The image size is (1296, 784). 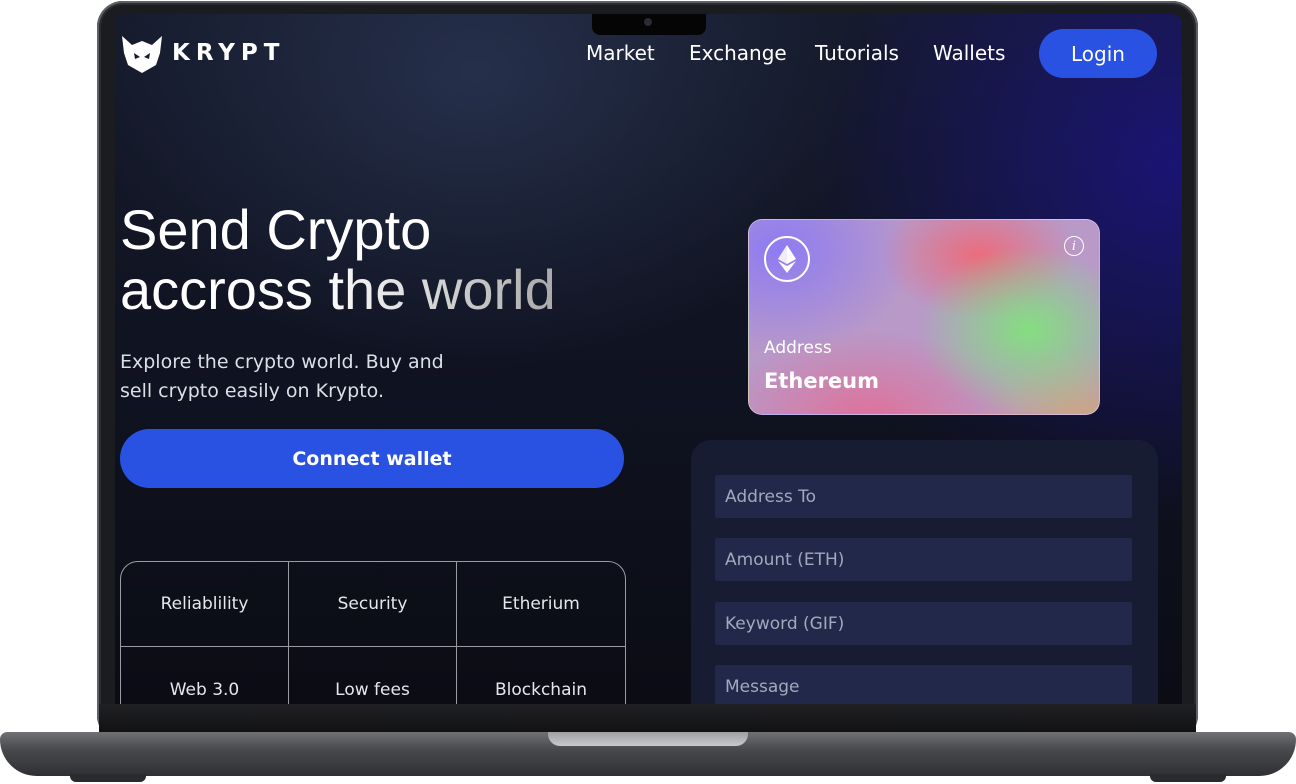 I want to click on card-address-label: Address, so click(x=798, y=348).